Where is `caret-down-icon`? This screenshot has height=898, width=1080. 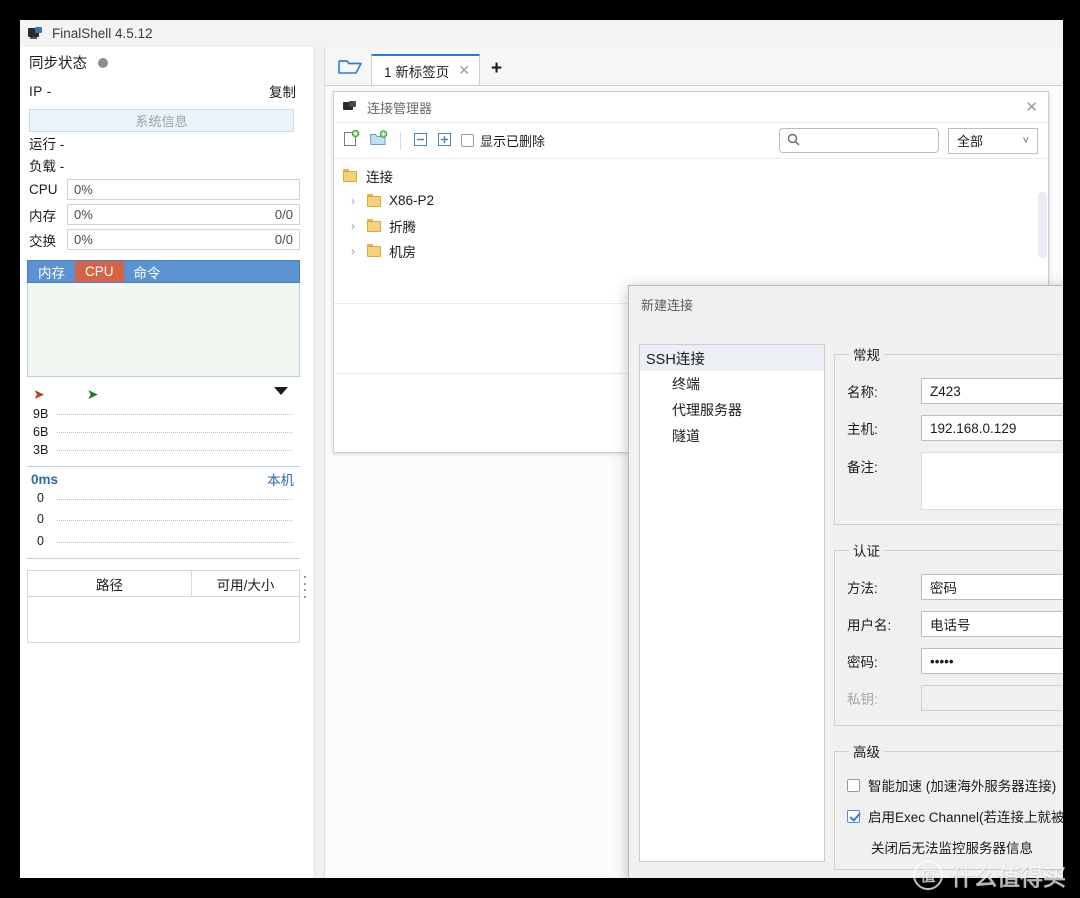 caret-down-icon is located at coordinates (281, 391).